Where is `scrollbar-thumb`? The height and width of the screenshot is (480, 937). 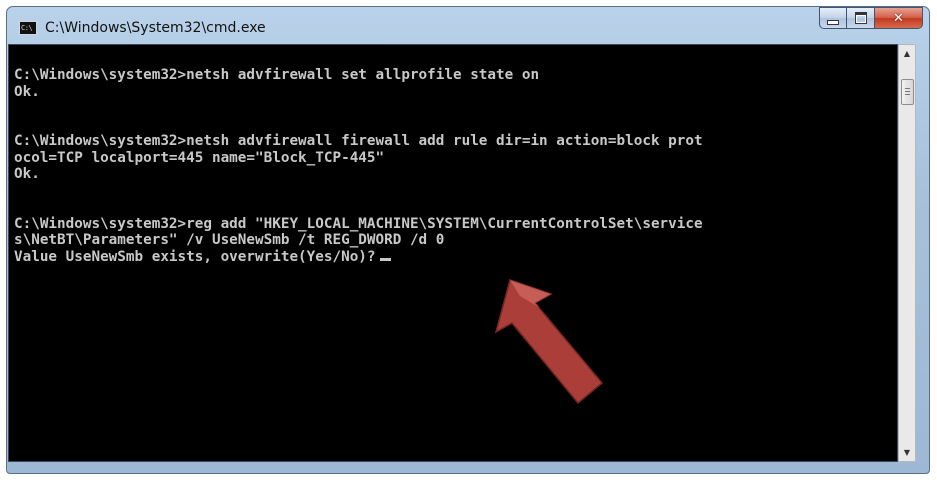 scrollbar-thumb is located at coordinates (907, 92).